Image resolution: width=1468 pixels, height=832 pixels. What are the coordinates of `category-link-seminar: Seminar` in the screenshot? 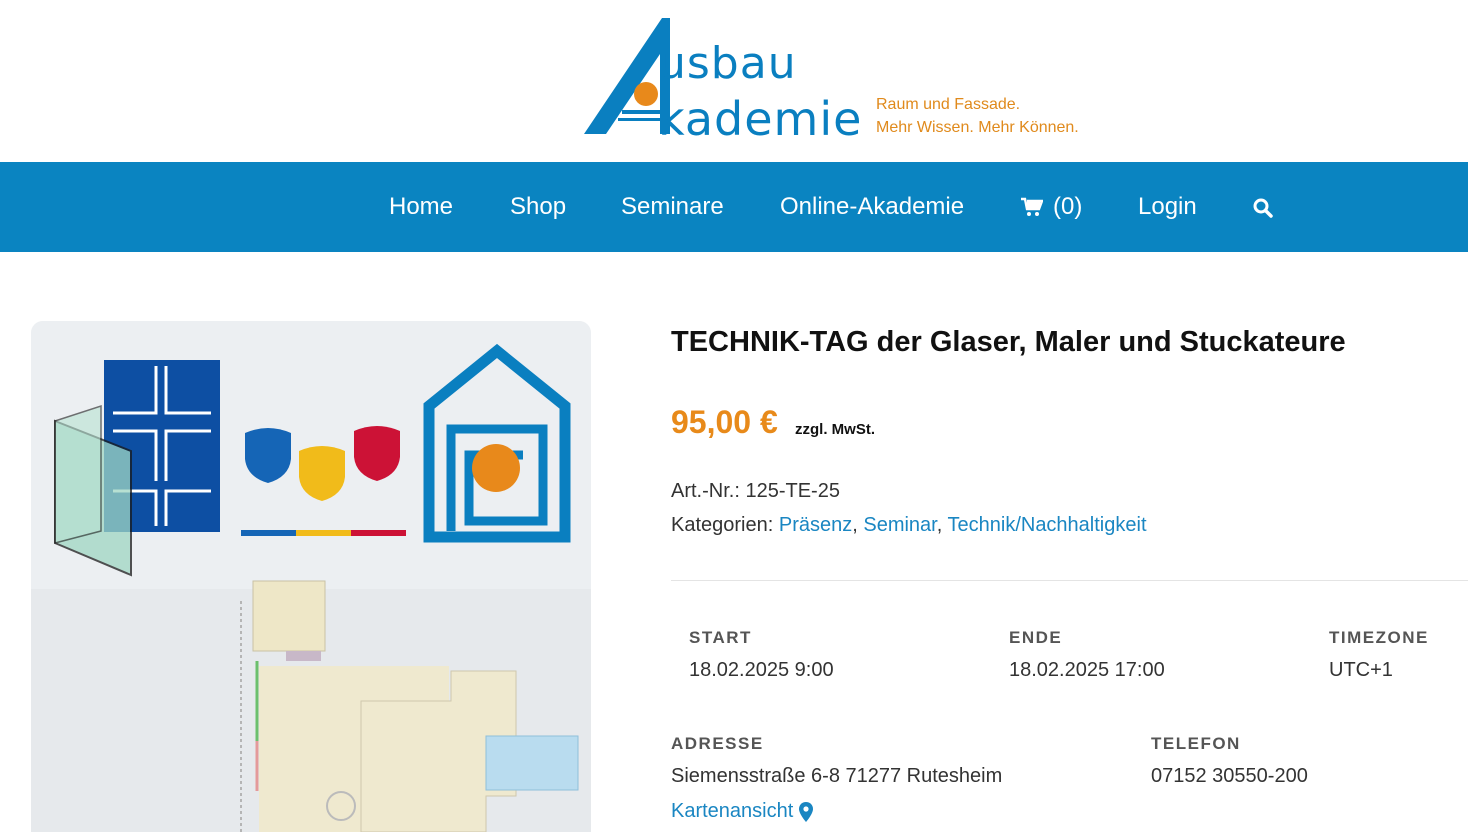 It's located at (899, 525).